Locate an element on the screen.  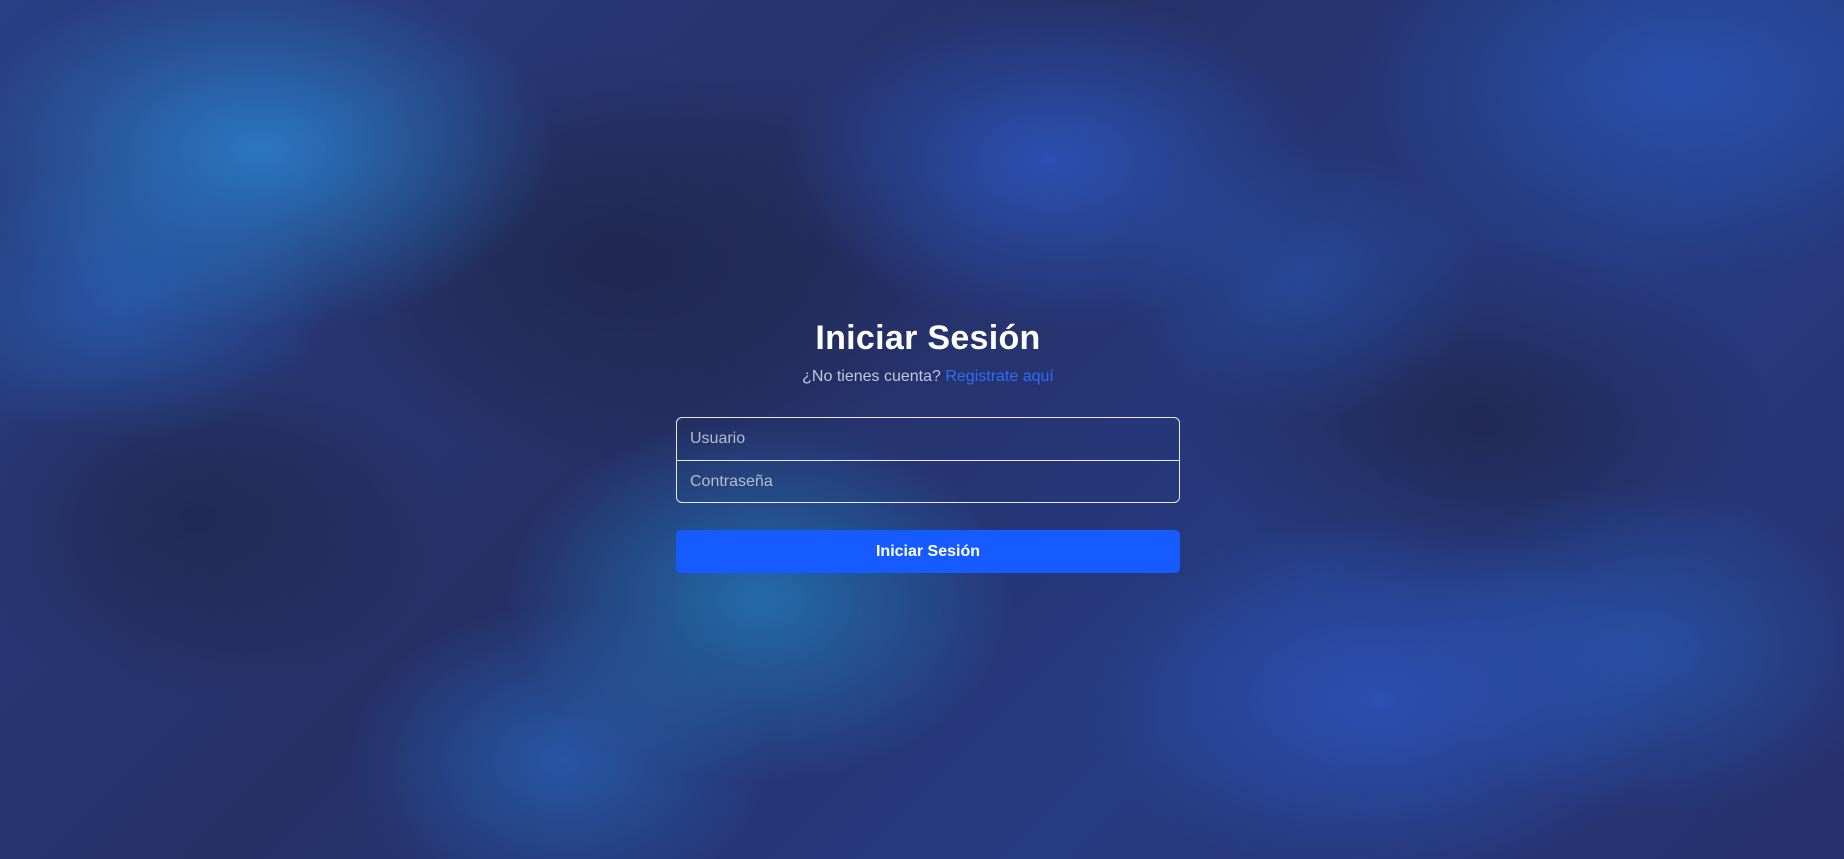
page-title: Iniciar Sesión is located at coordinates (928, 338).